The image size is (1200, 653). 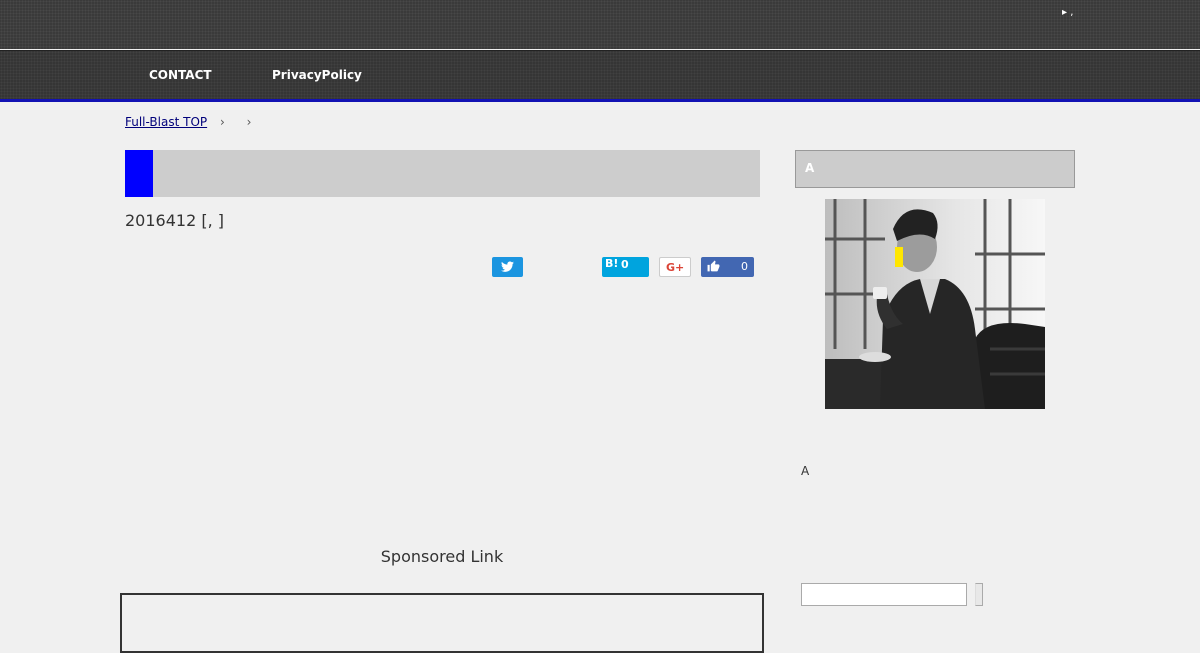 I want to click on post-date: 2016412, so click(x=161, y=220).